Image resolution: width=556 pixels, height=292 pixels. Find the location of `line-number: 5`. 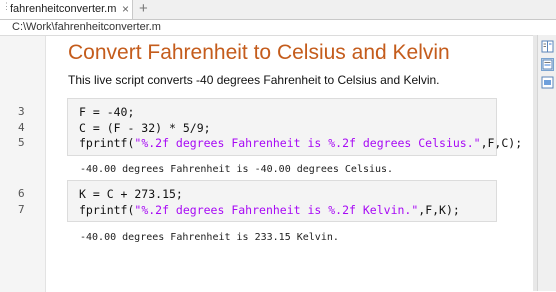

line-number: 5 is located at coordinates (21, 142).